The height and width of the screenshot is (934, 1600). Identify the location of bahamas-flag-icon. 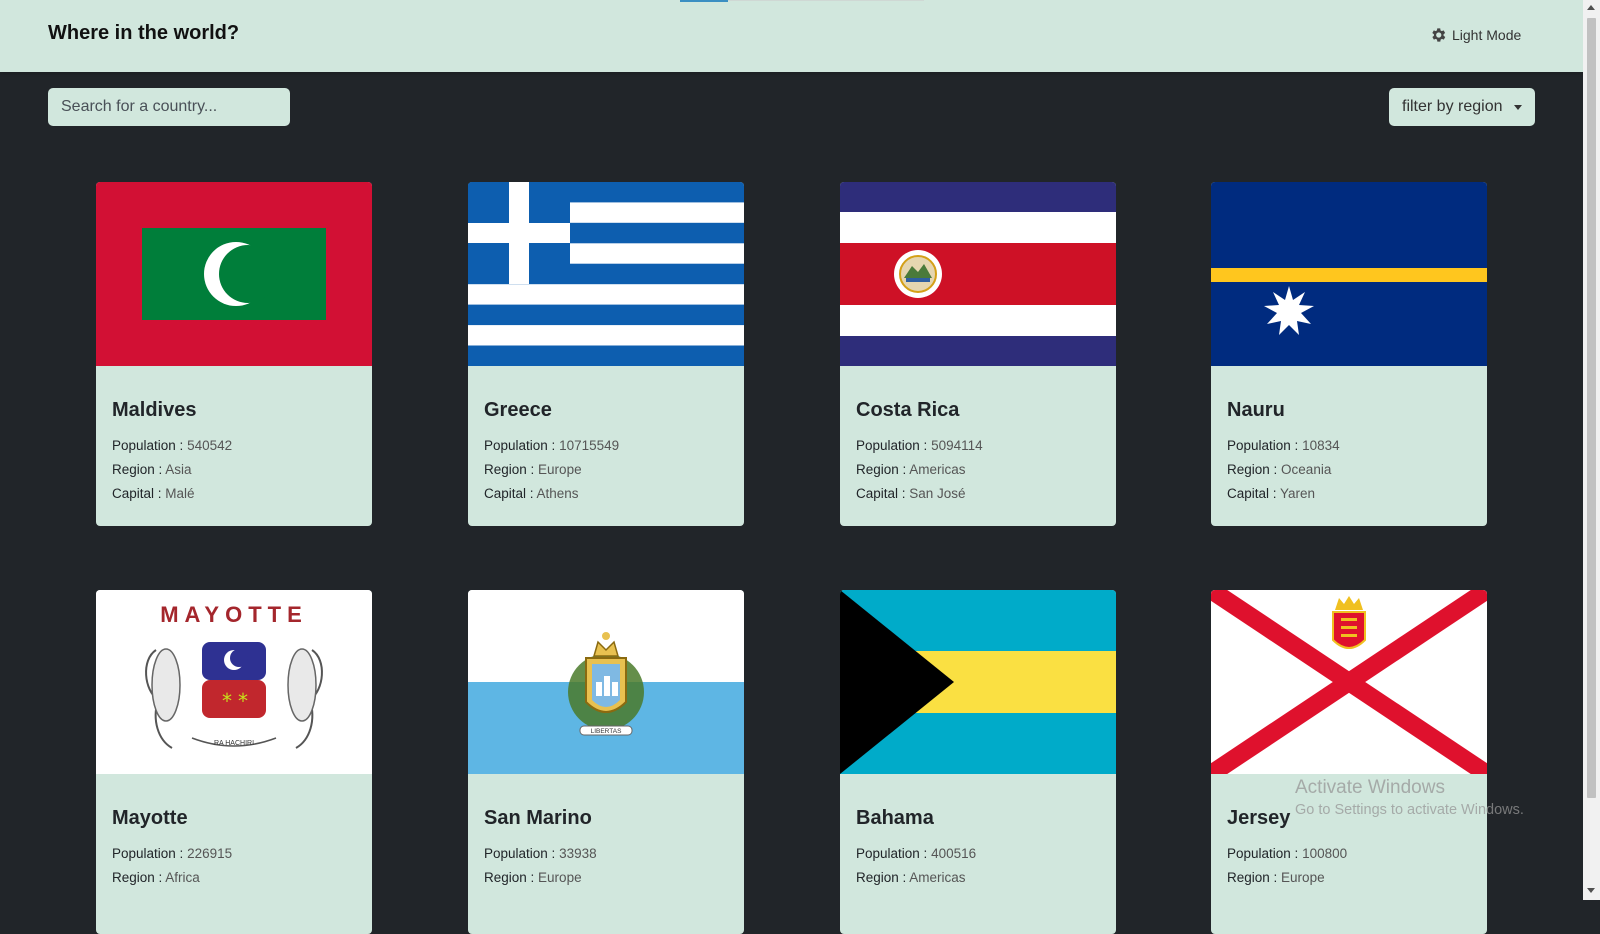
(978, 682).